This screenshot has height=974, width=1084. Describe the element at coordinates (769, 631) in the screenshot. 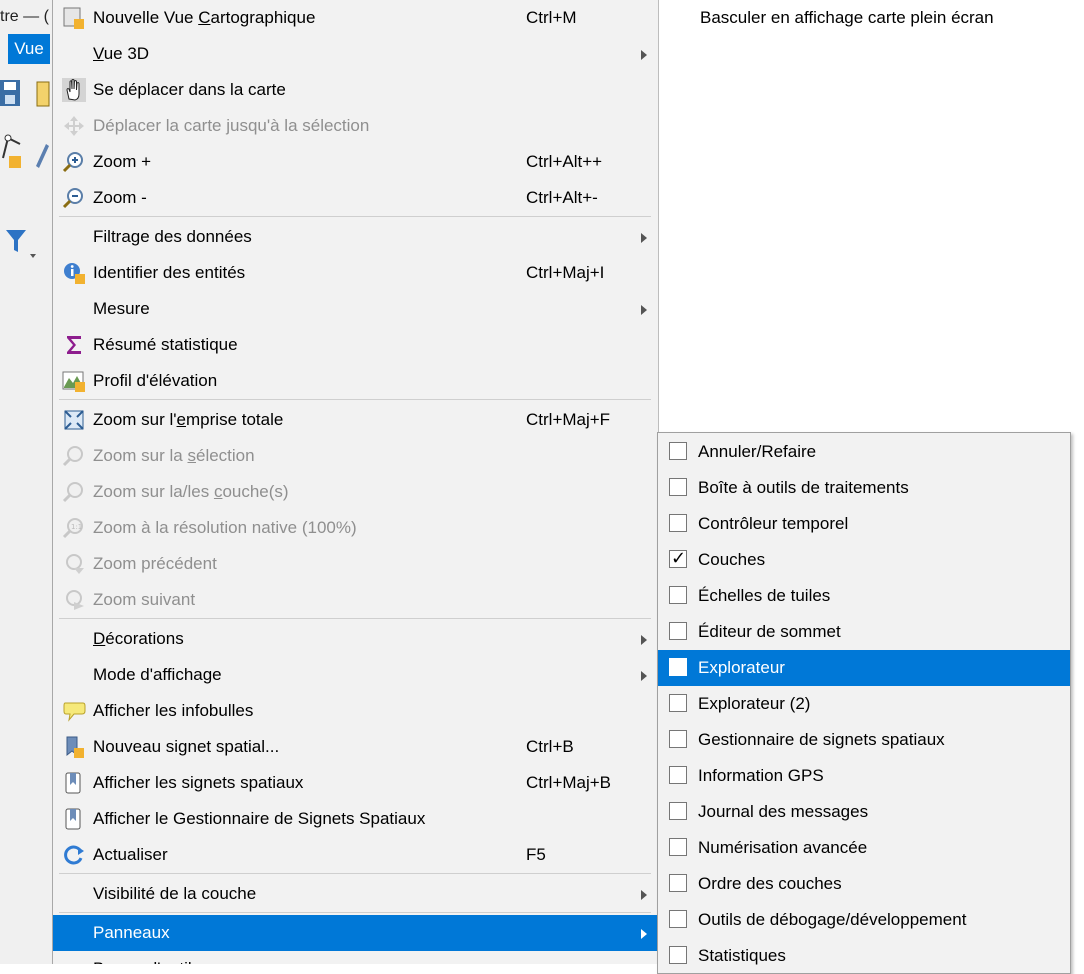

I see `panel-item-label: Éditeur de sommet` at that location.